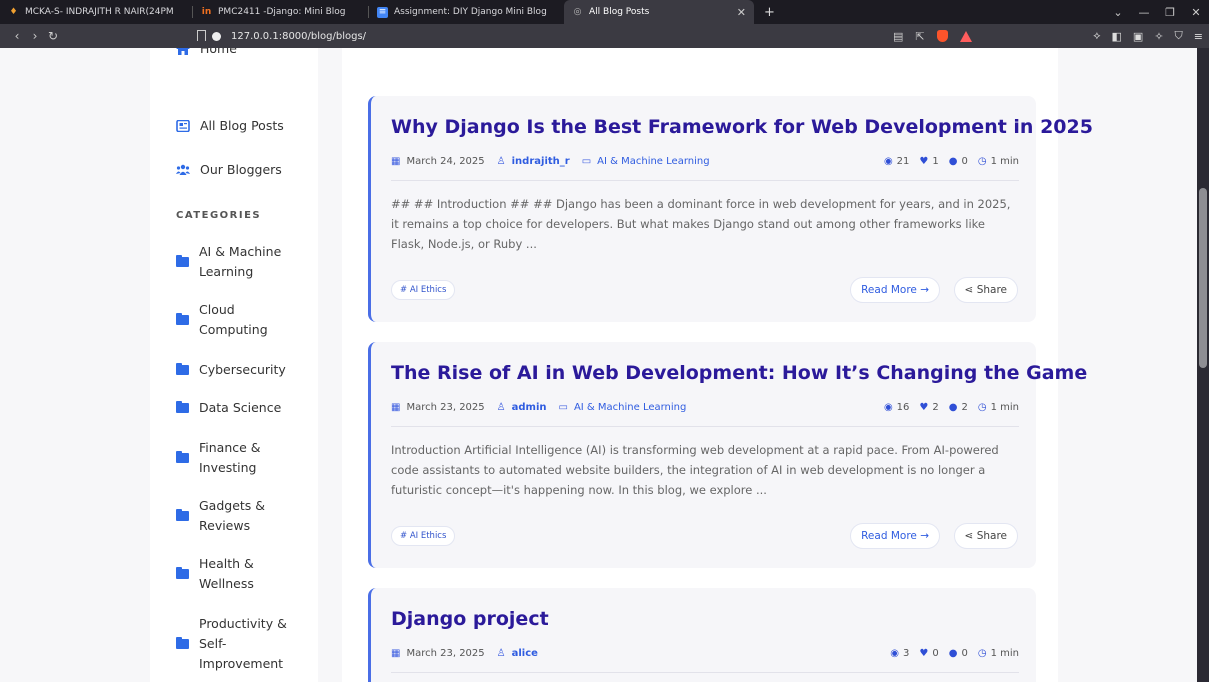 The width and height of the screenshot is (1209, 682). I want to click on tab-assignment: ≡ Assignment: DIY Django Mini Blog, so click(466, 12).